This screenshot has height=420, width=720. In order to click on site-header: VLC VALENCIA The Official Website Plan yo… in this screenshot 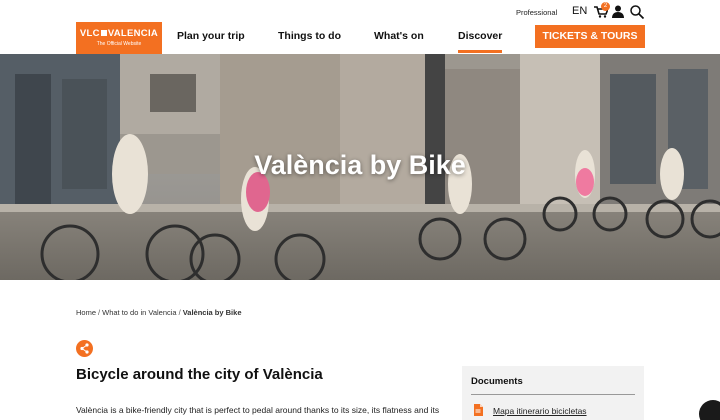, I will do `click(360, 27)`.